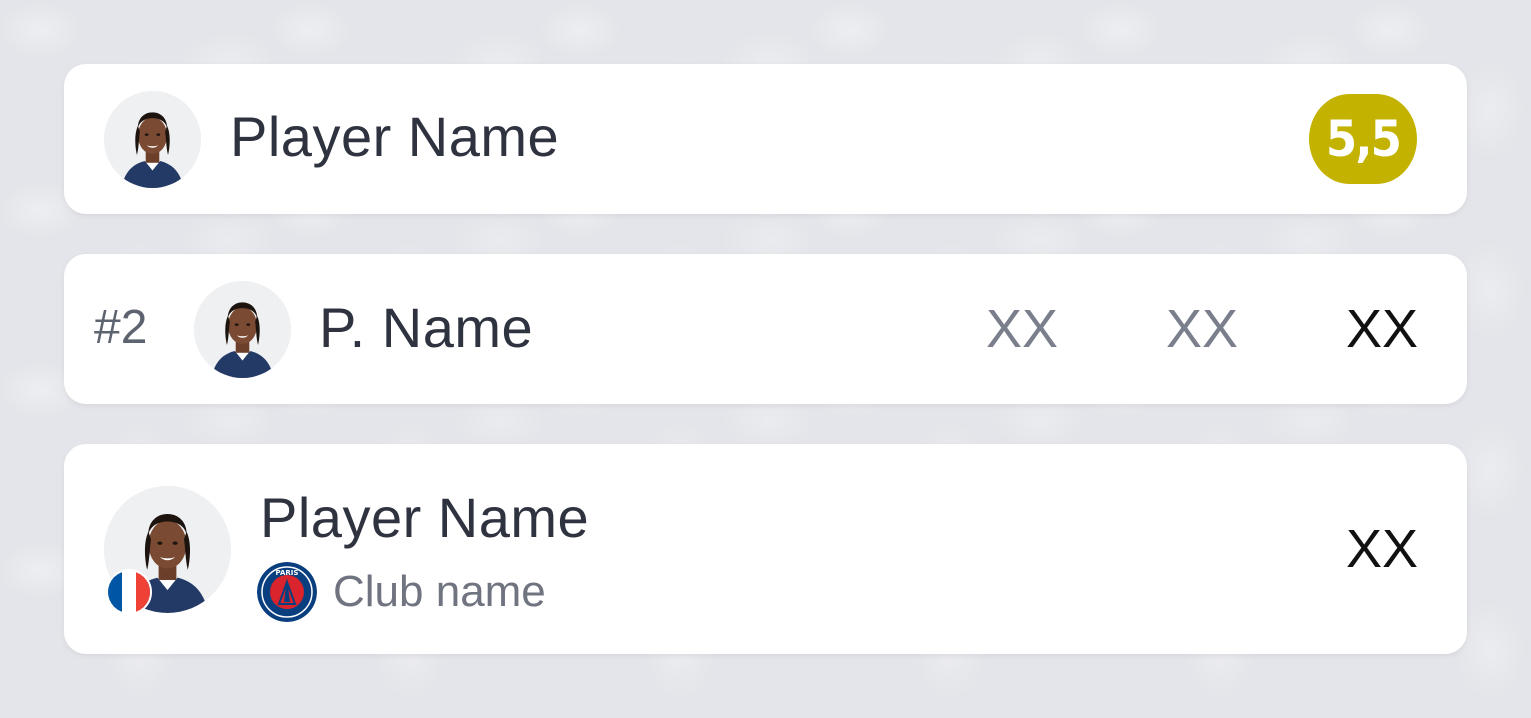 The height and width of the screenshot is (718, 1531). I want to click on psg-badge-icon, so click(287, 592).